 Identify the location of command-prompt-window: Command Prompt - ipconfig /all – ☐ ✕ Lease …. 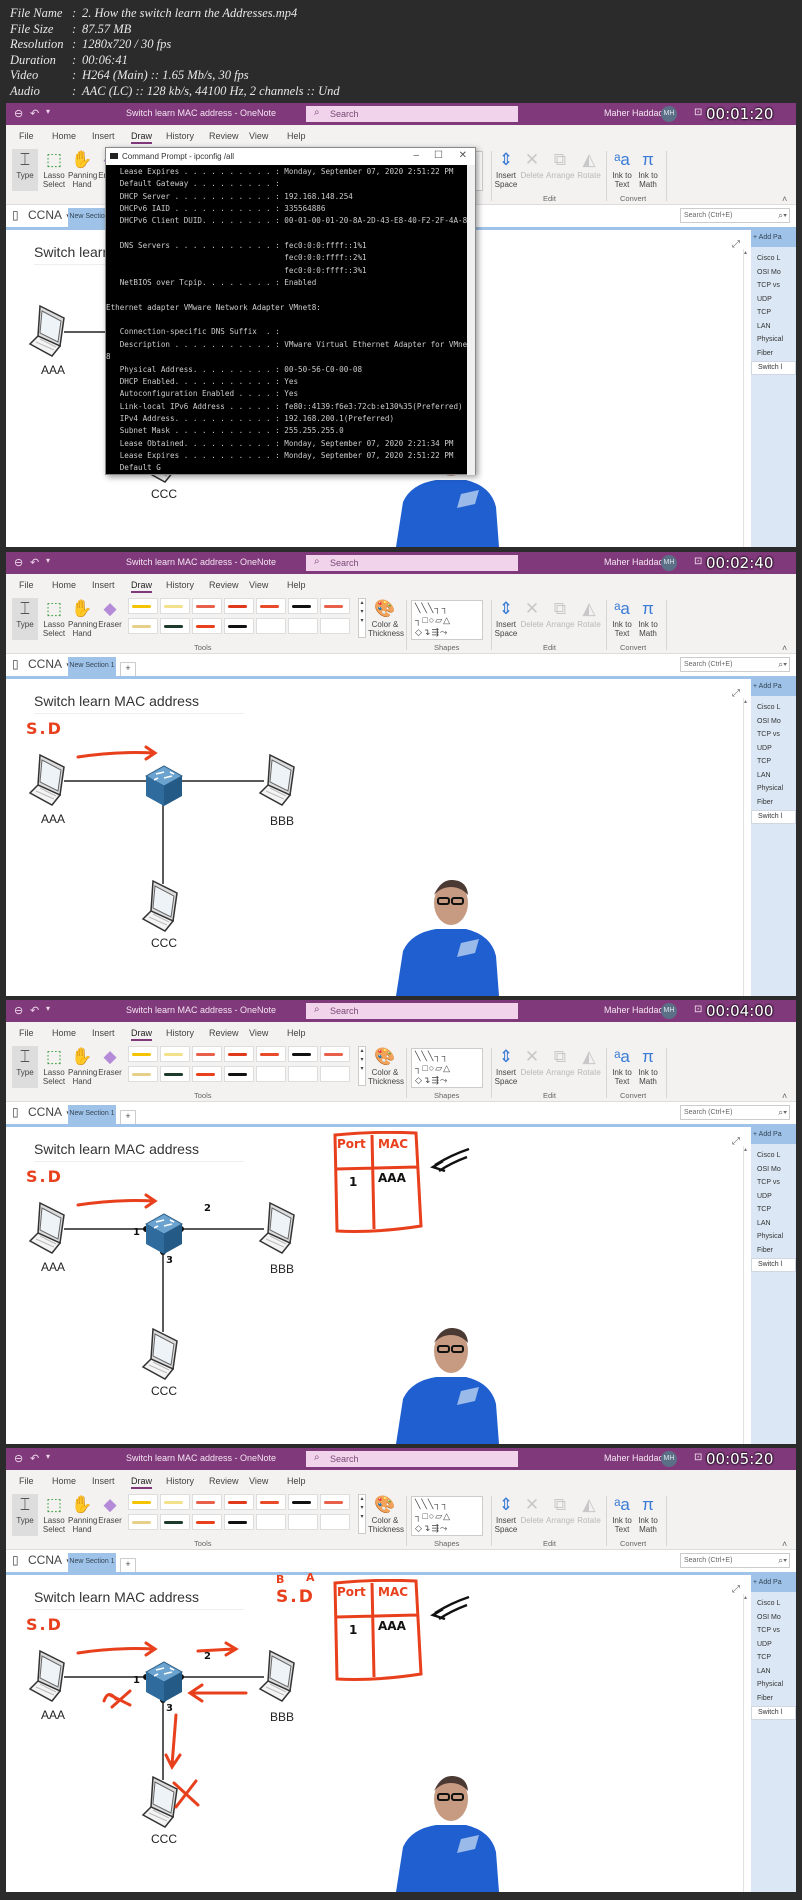
(290, 311).